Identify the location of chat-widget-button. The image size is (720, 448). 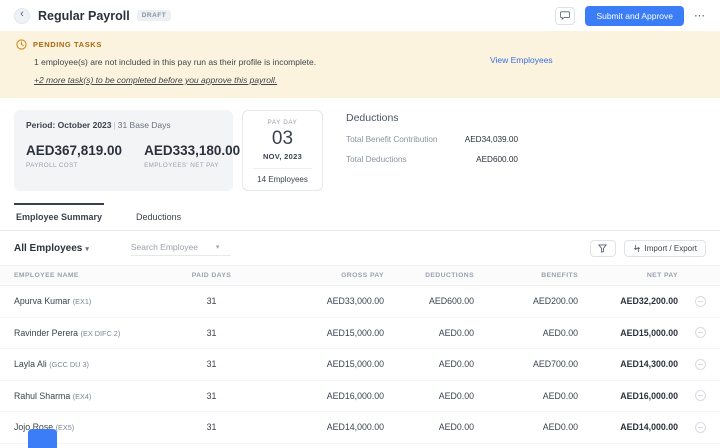
(42, 438).